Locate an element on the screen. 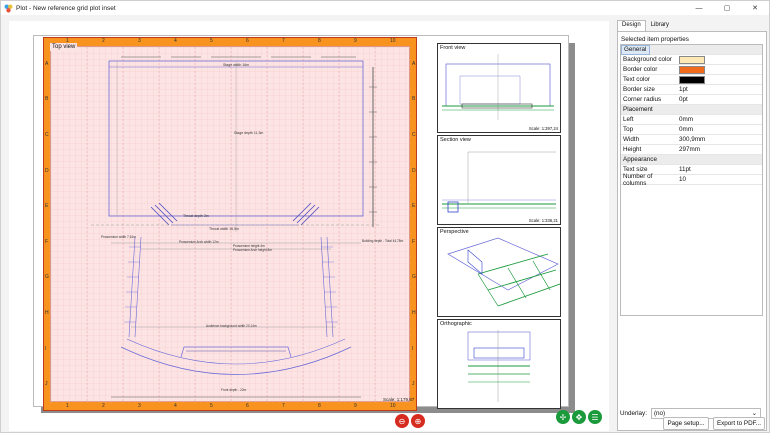 Image resolution: width=770 pixels, height=433 pixels. prop-background-color: Background color is located at coordinates (691, 60).